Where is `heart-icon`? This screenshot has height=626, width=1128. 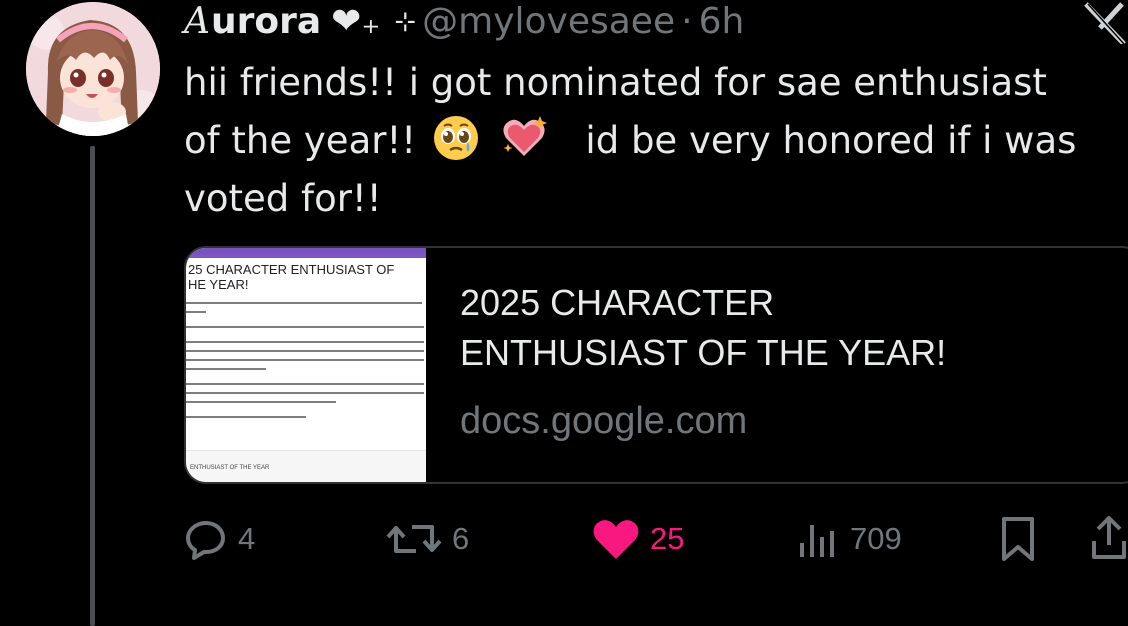 heart-icon is located at coordinates (616, 539).